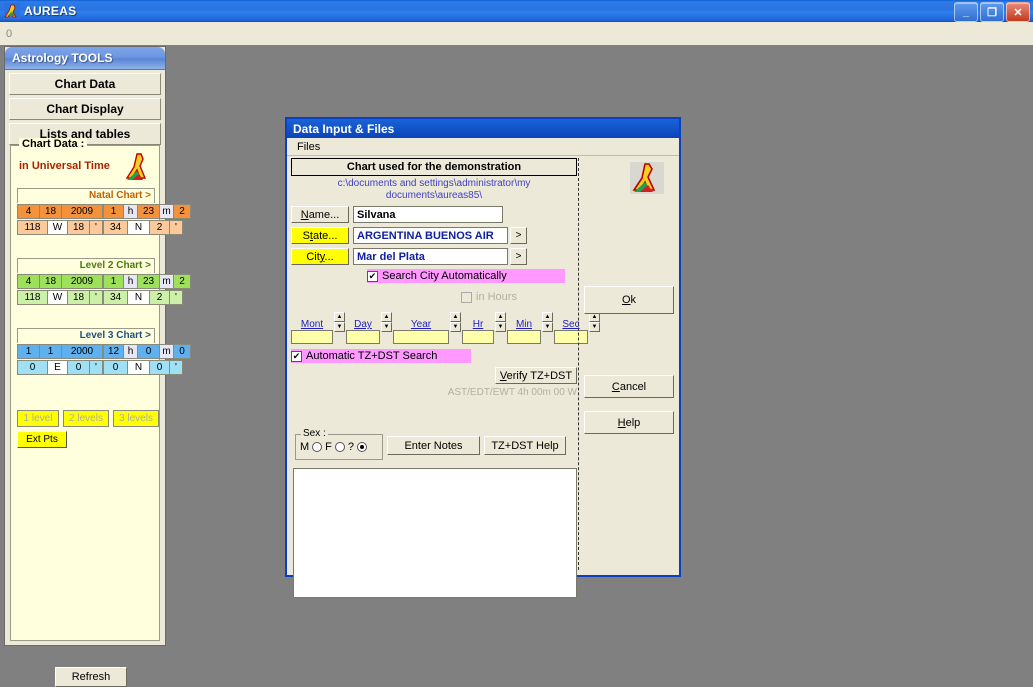  I want to click on sex-radio-unknown, so click(362, 447).